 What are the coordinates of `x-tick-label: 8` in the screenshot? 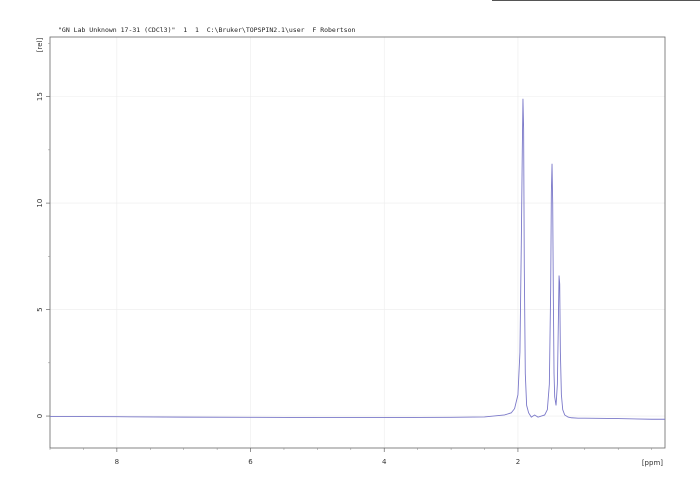 It's located at (117, 462).